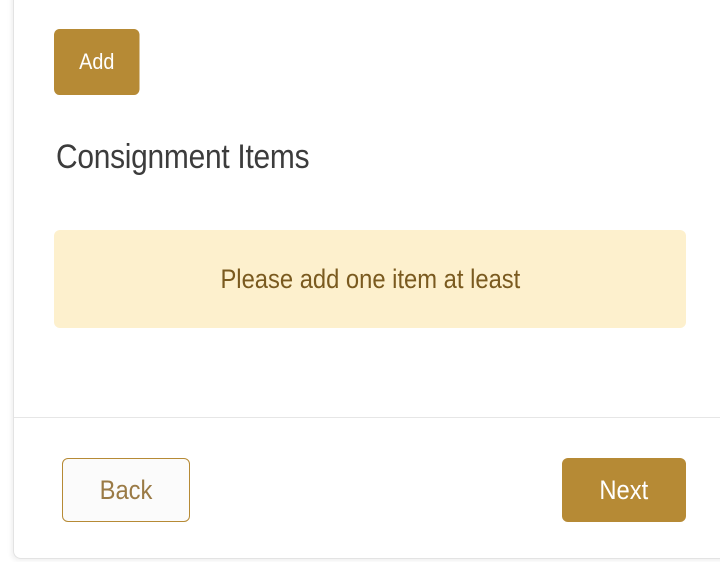  What do you see at coordinates (183, 157) in the screenshot?
I see `section-title: Consignment Items` at bounding box center [183, 157].